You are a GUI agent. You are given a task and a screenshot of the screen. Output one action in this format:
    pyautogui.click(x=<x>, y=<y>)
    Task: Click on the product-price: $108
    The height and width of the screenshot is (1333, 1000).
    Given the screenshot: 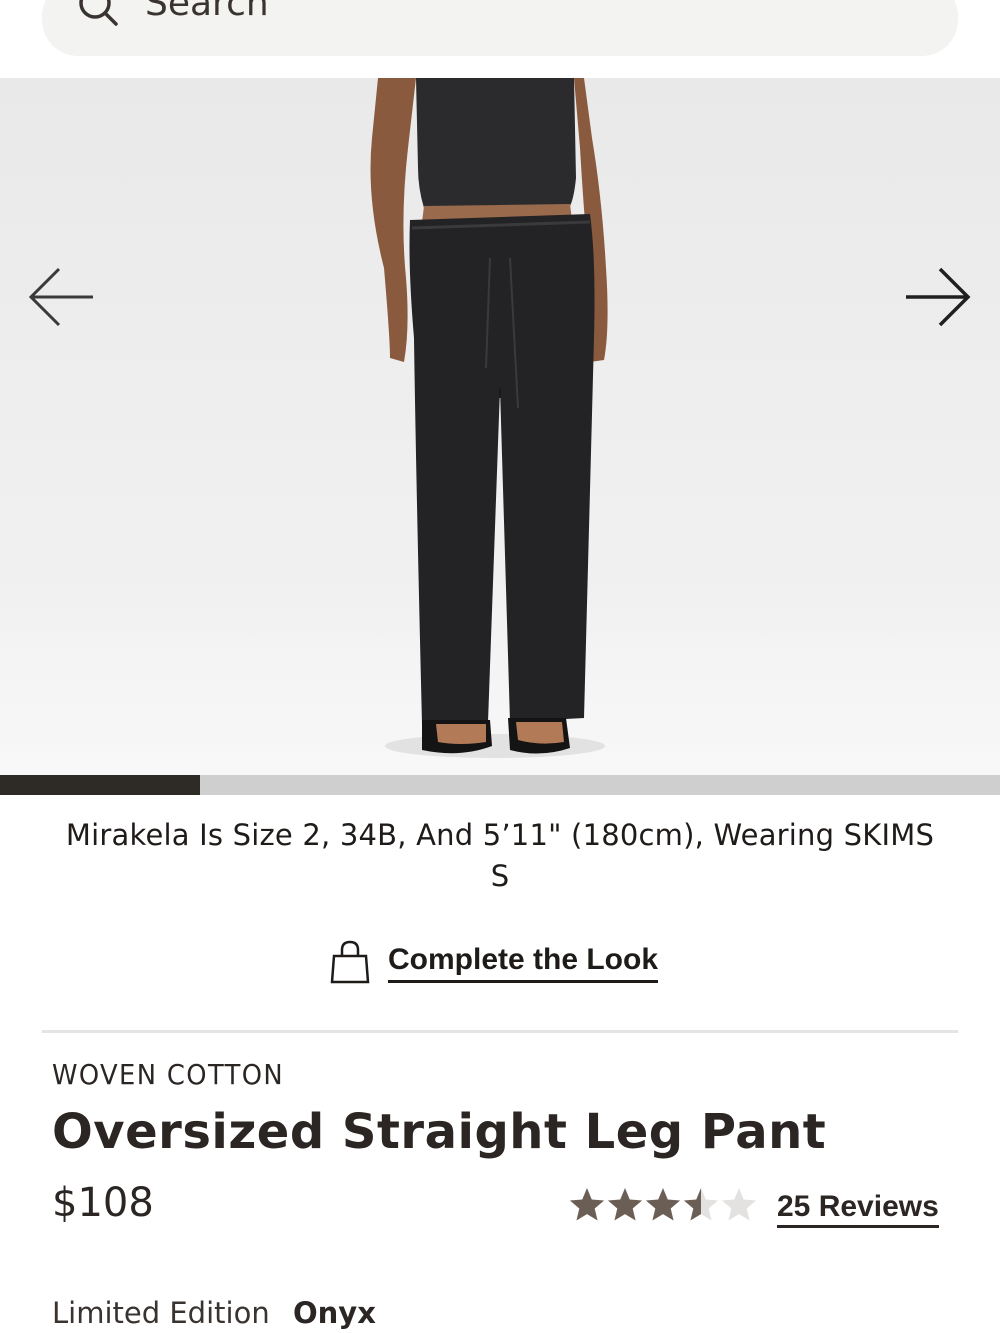 What is the action you would take?
    pyautogui.click(x=103, y=1203)
    